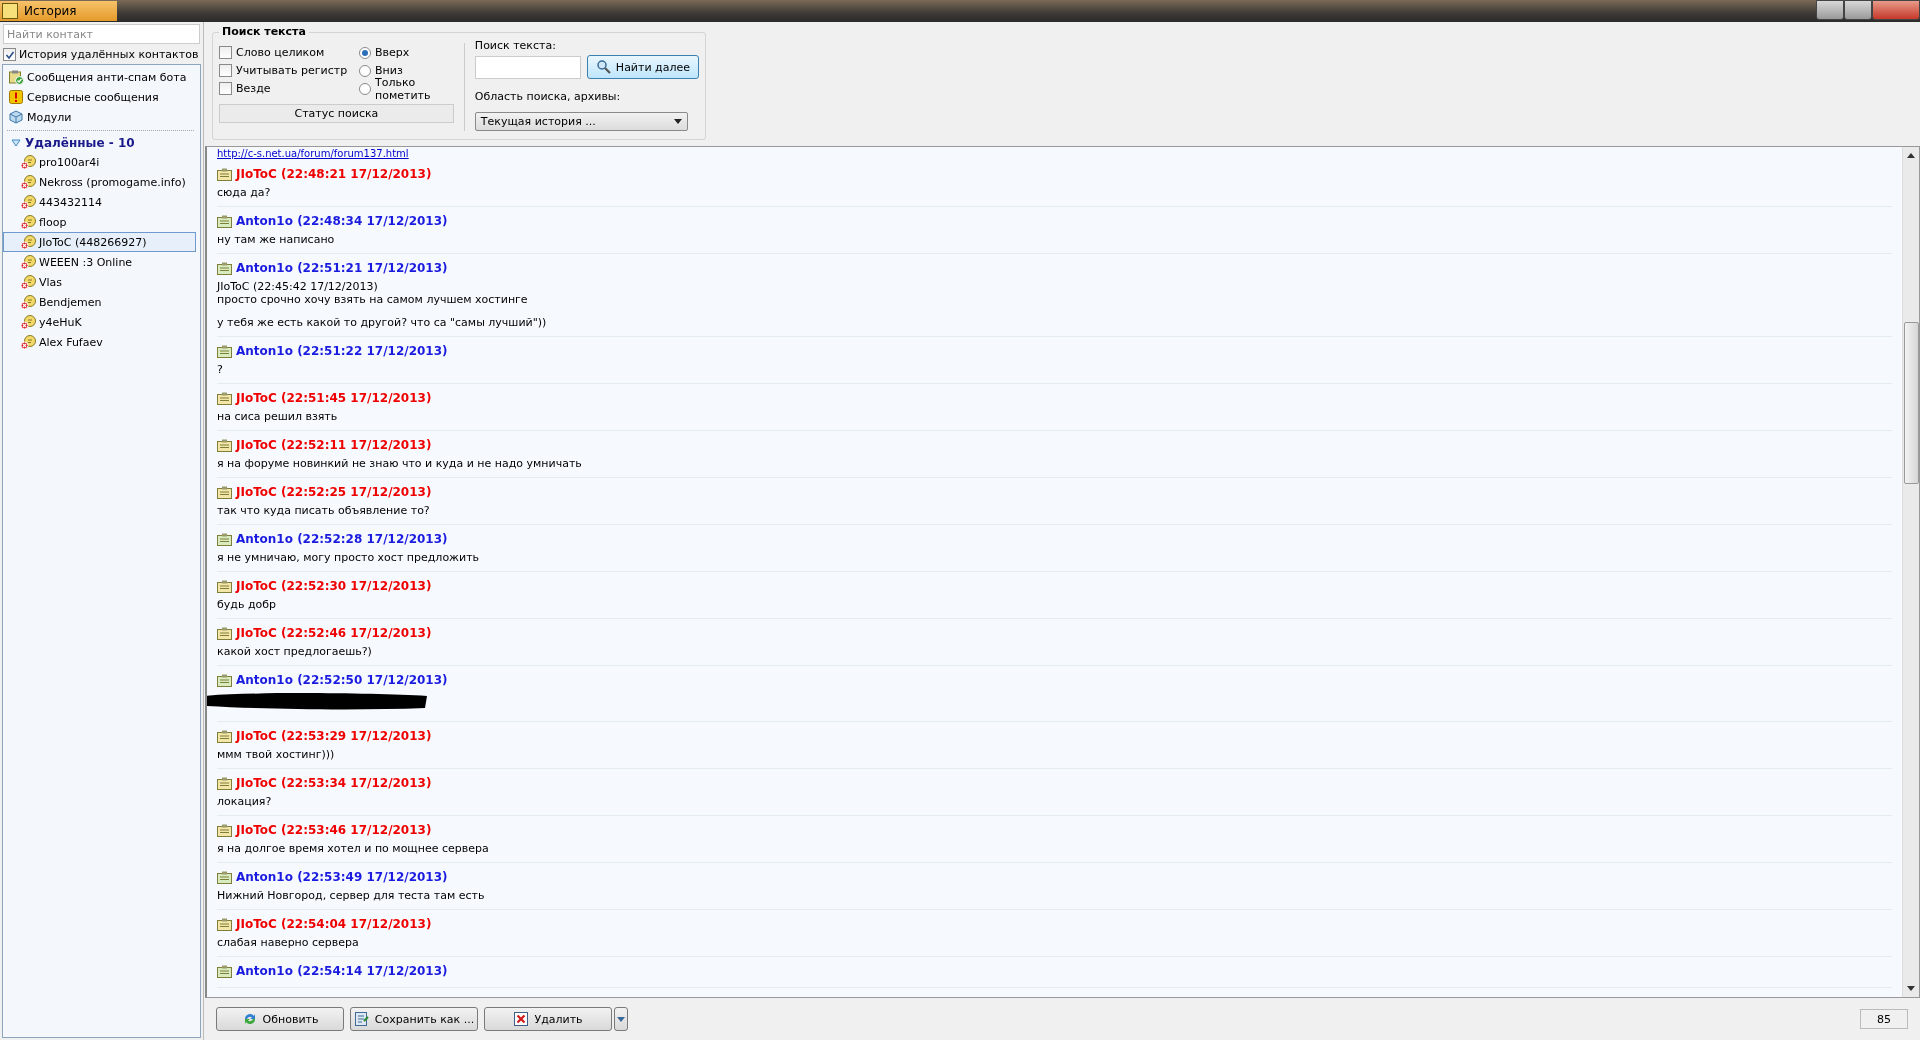  What do you see at coordinates (334, 783) in the screenshot?
I see `message-header: JIoToC (22:53:34 17/12/2013)` at bounding box center [334, 783].